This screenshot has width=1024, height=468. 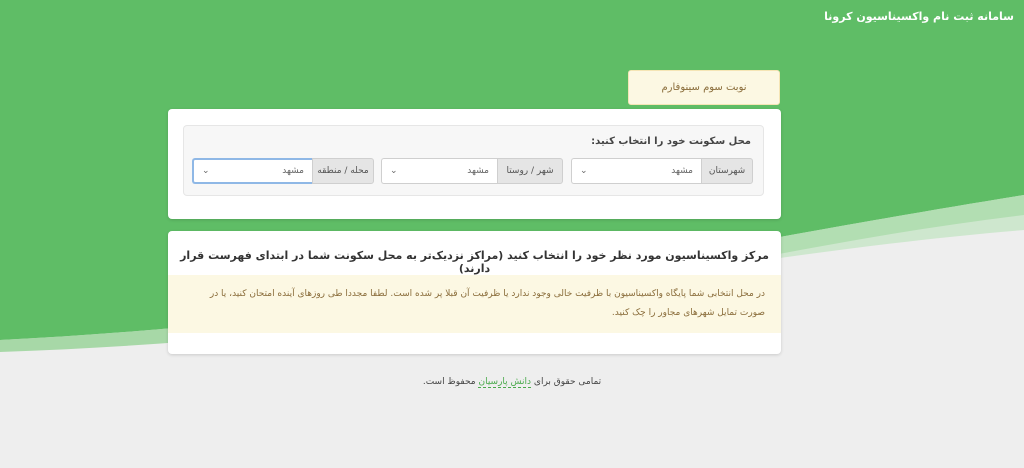 I want to click on city-field: شهر / روستا مشهد ⌄, so click(x=472, y=171).